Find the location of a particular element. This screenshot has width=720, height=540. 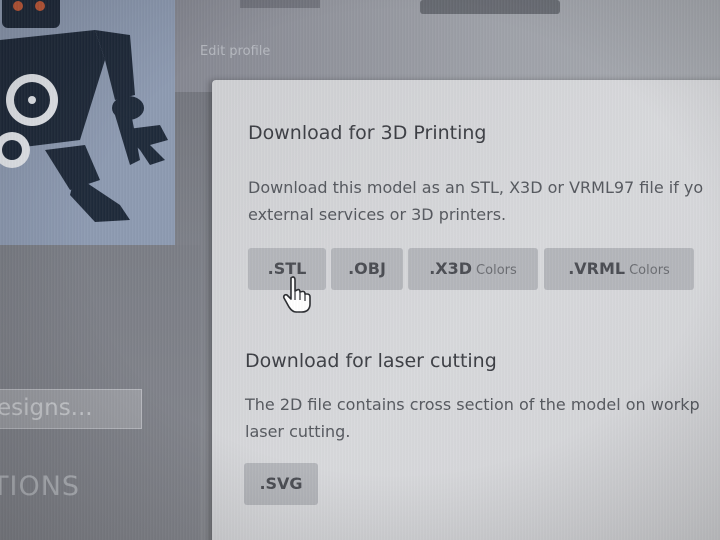

print-section-heading: Download for 3D Printing is located at coordinates (367, 133).